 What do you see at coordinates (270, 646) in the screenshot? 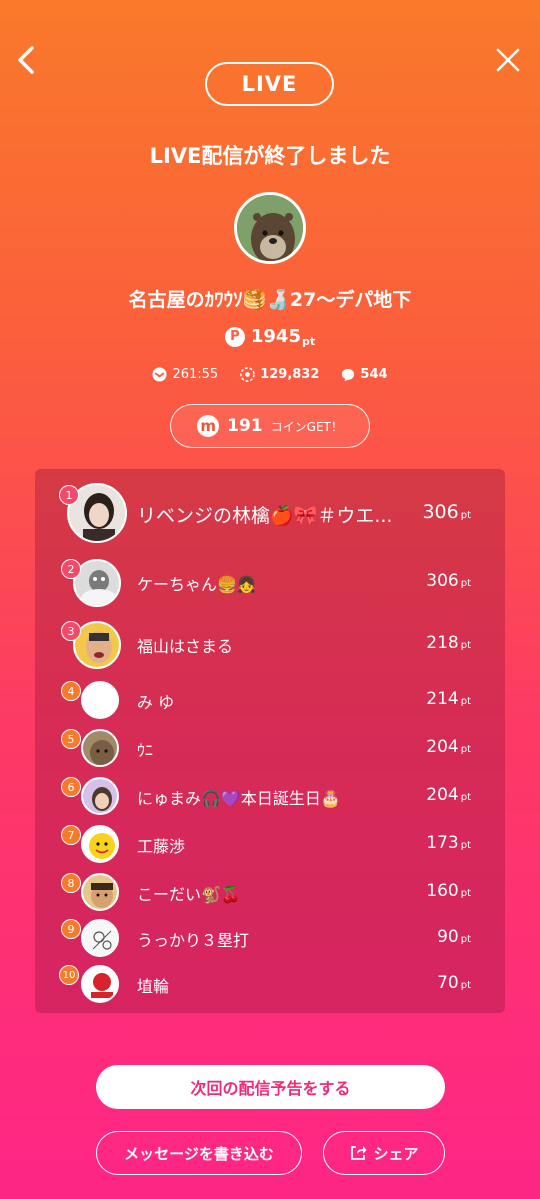
I see `ranking-row: 3 福山はさまる 218 pt` at bounding box center [270, 646].